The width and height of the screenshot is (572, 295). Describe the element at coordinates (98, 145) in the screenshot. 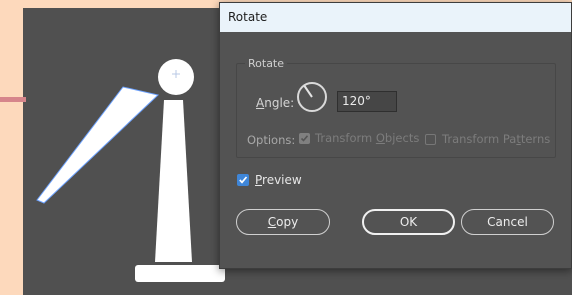

I see `lamp-arm-shape` at that location.